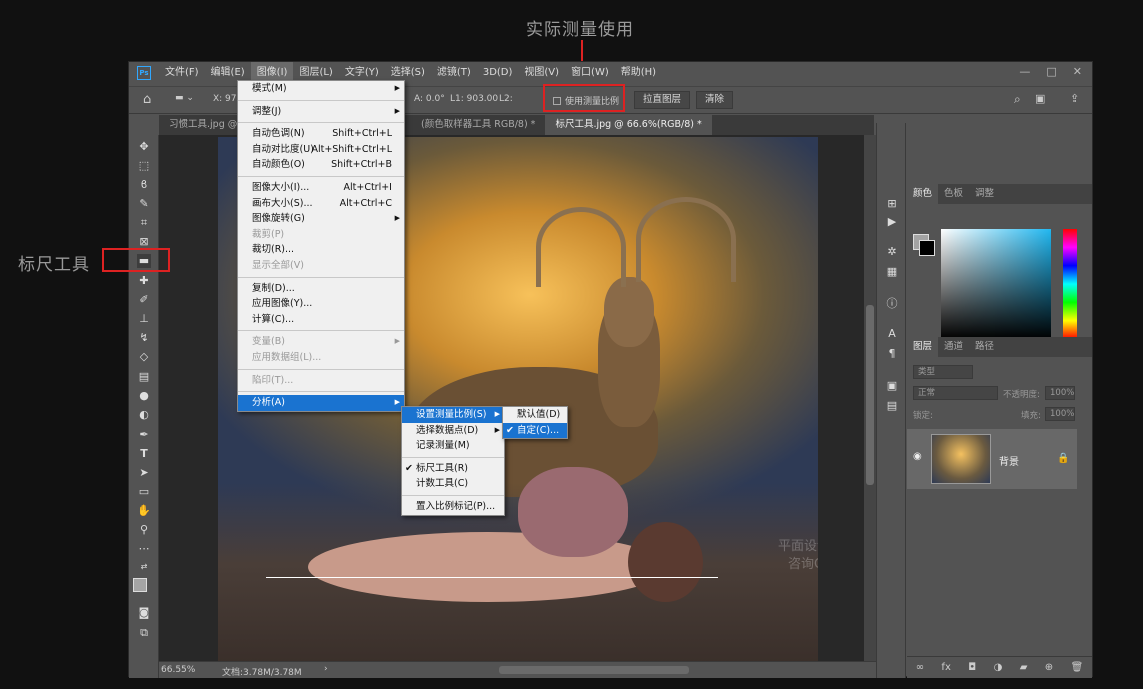 The width and height of the screenshot is (1143, 689). Describe the element at coordinates (917, 456) in the screenshot. I see `visibility-eye-icon: ◉` at that location.